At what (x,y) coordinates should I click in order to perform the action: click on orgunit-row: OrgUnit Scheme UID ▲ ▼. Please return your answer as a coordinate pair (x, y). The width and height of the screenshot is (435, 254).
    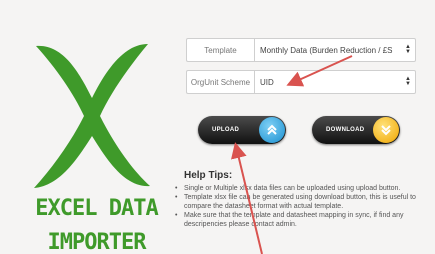
    Looking at the image, I should click on (301, 82).